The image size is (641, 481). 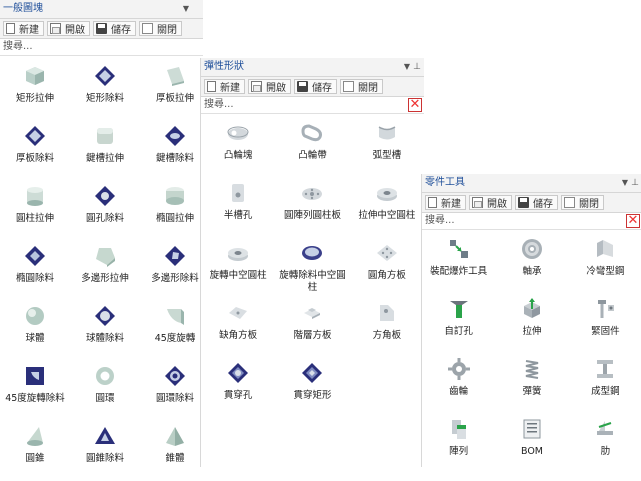 I want to click on tool-item: 旋轉中空圓柱, so click(x=238, y=268).